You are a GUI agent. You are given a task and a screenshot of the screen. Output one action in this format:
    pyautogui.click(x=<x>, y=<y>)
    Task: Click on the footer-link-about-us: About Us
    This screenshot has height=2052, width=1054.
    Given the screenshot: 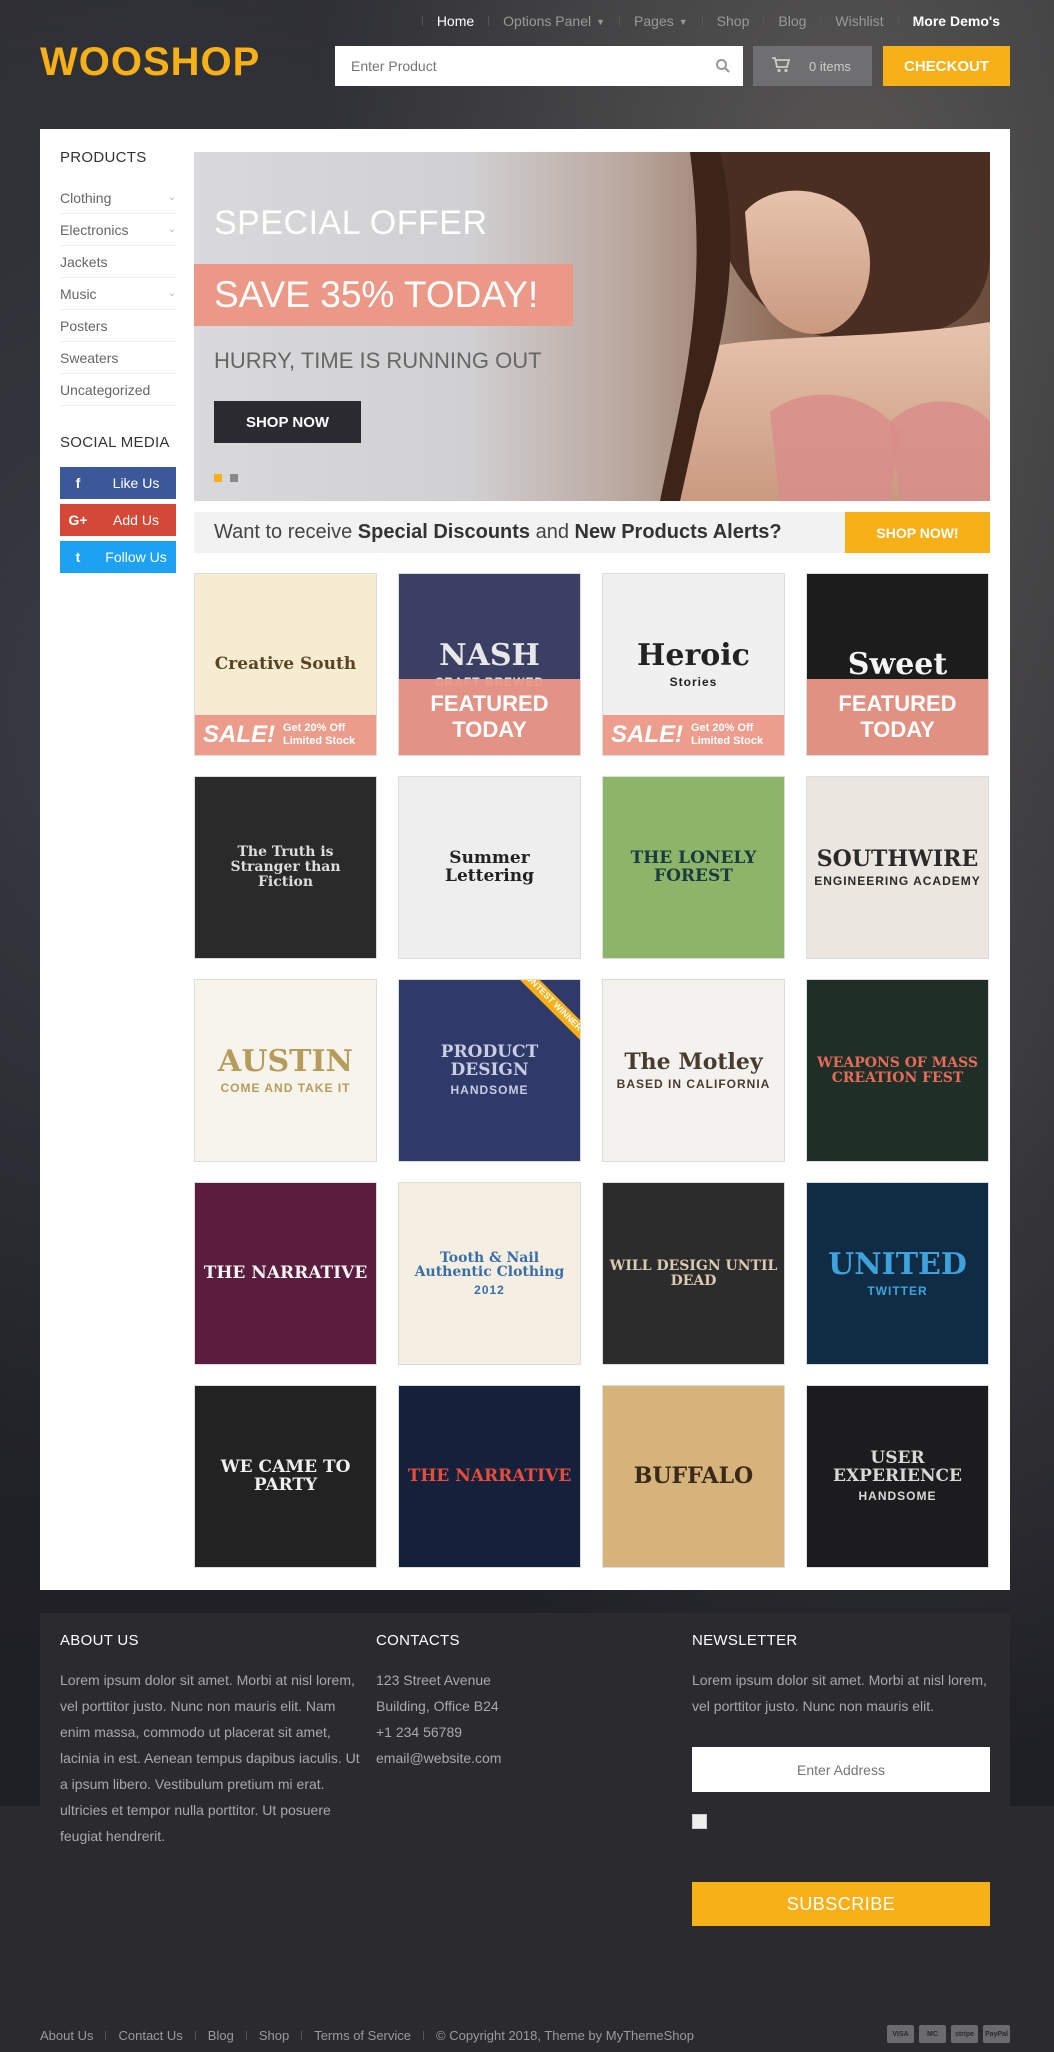 What is the action you would take?
    pyautogui.click(x=72, y=2035)
    